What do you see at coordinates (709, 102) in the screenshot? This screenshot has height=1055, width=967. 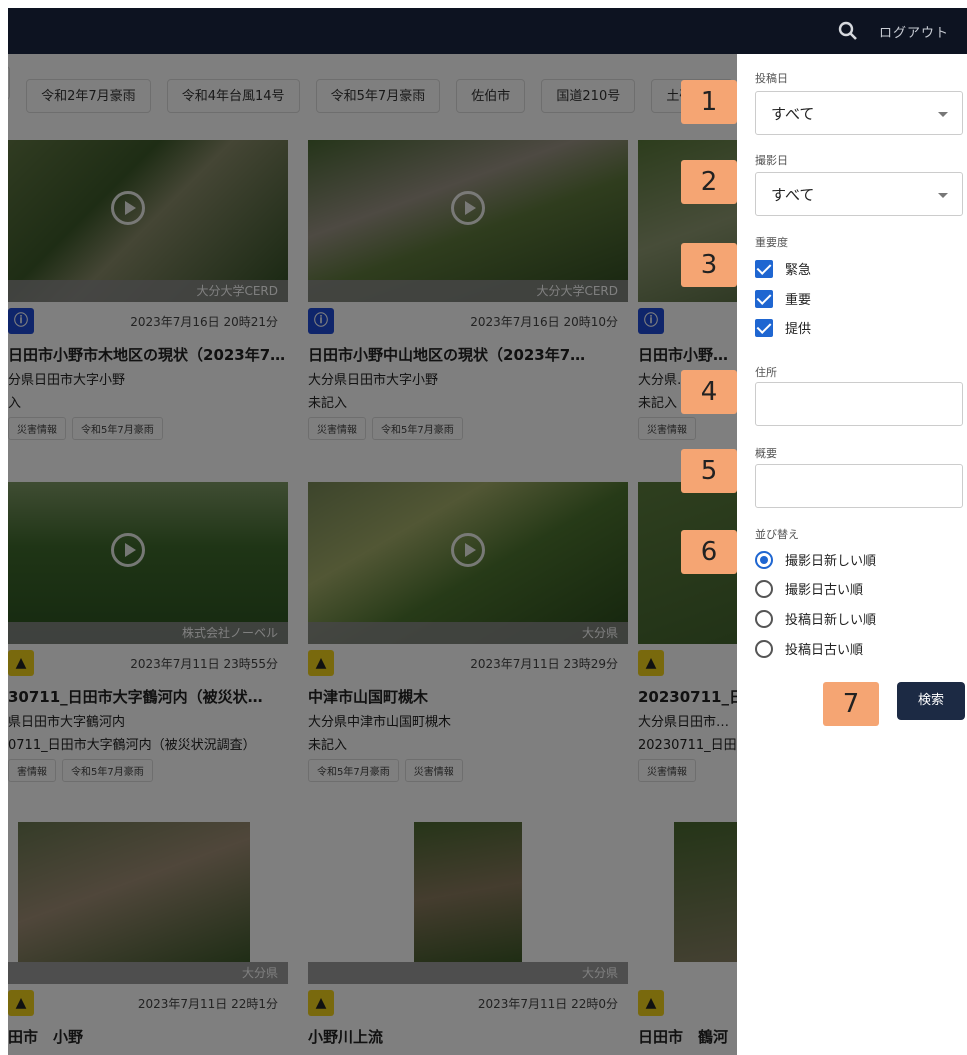 I see `callout-1: 1` at bounding box center [709, 102].